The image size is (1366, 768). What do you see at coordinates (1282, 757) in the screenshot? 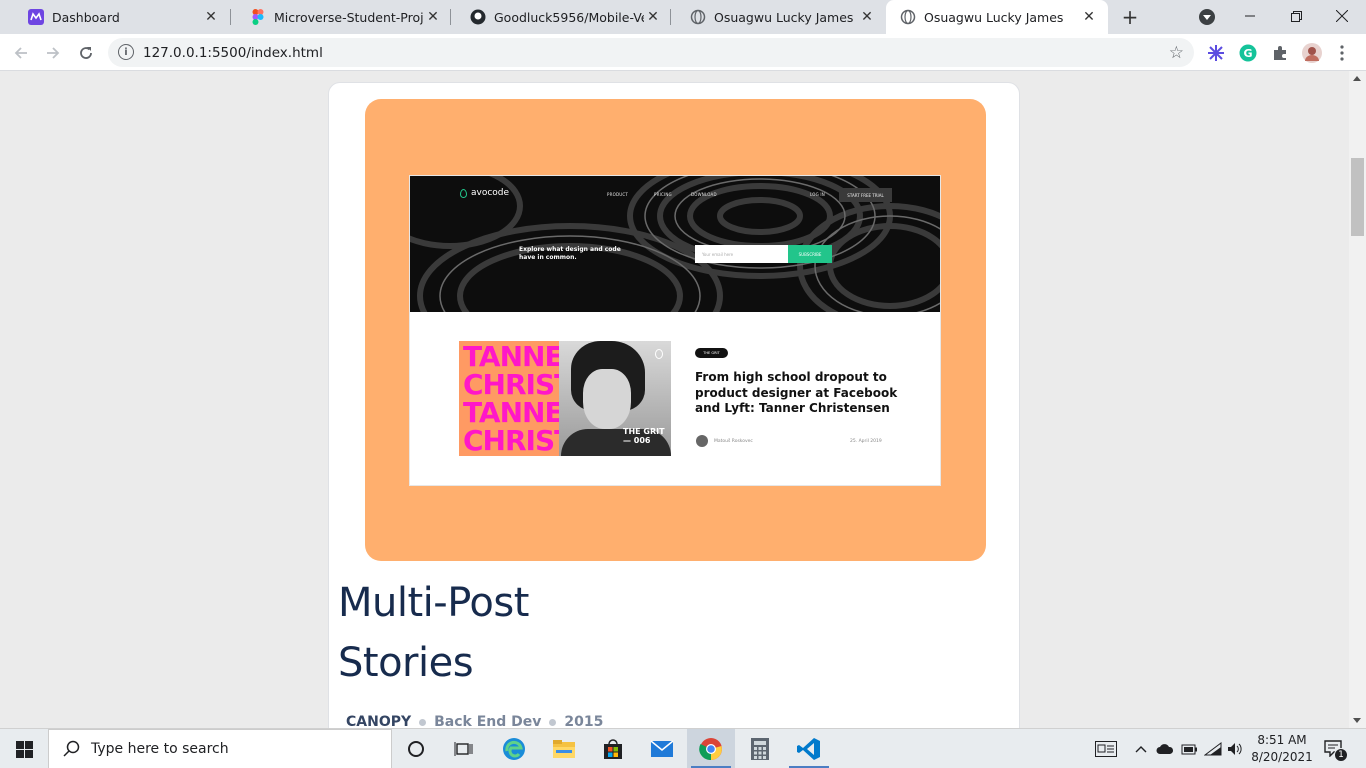
I see `clock-date: 8/20/2021` at bounding box center [1282, 757].